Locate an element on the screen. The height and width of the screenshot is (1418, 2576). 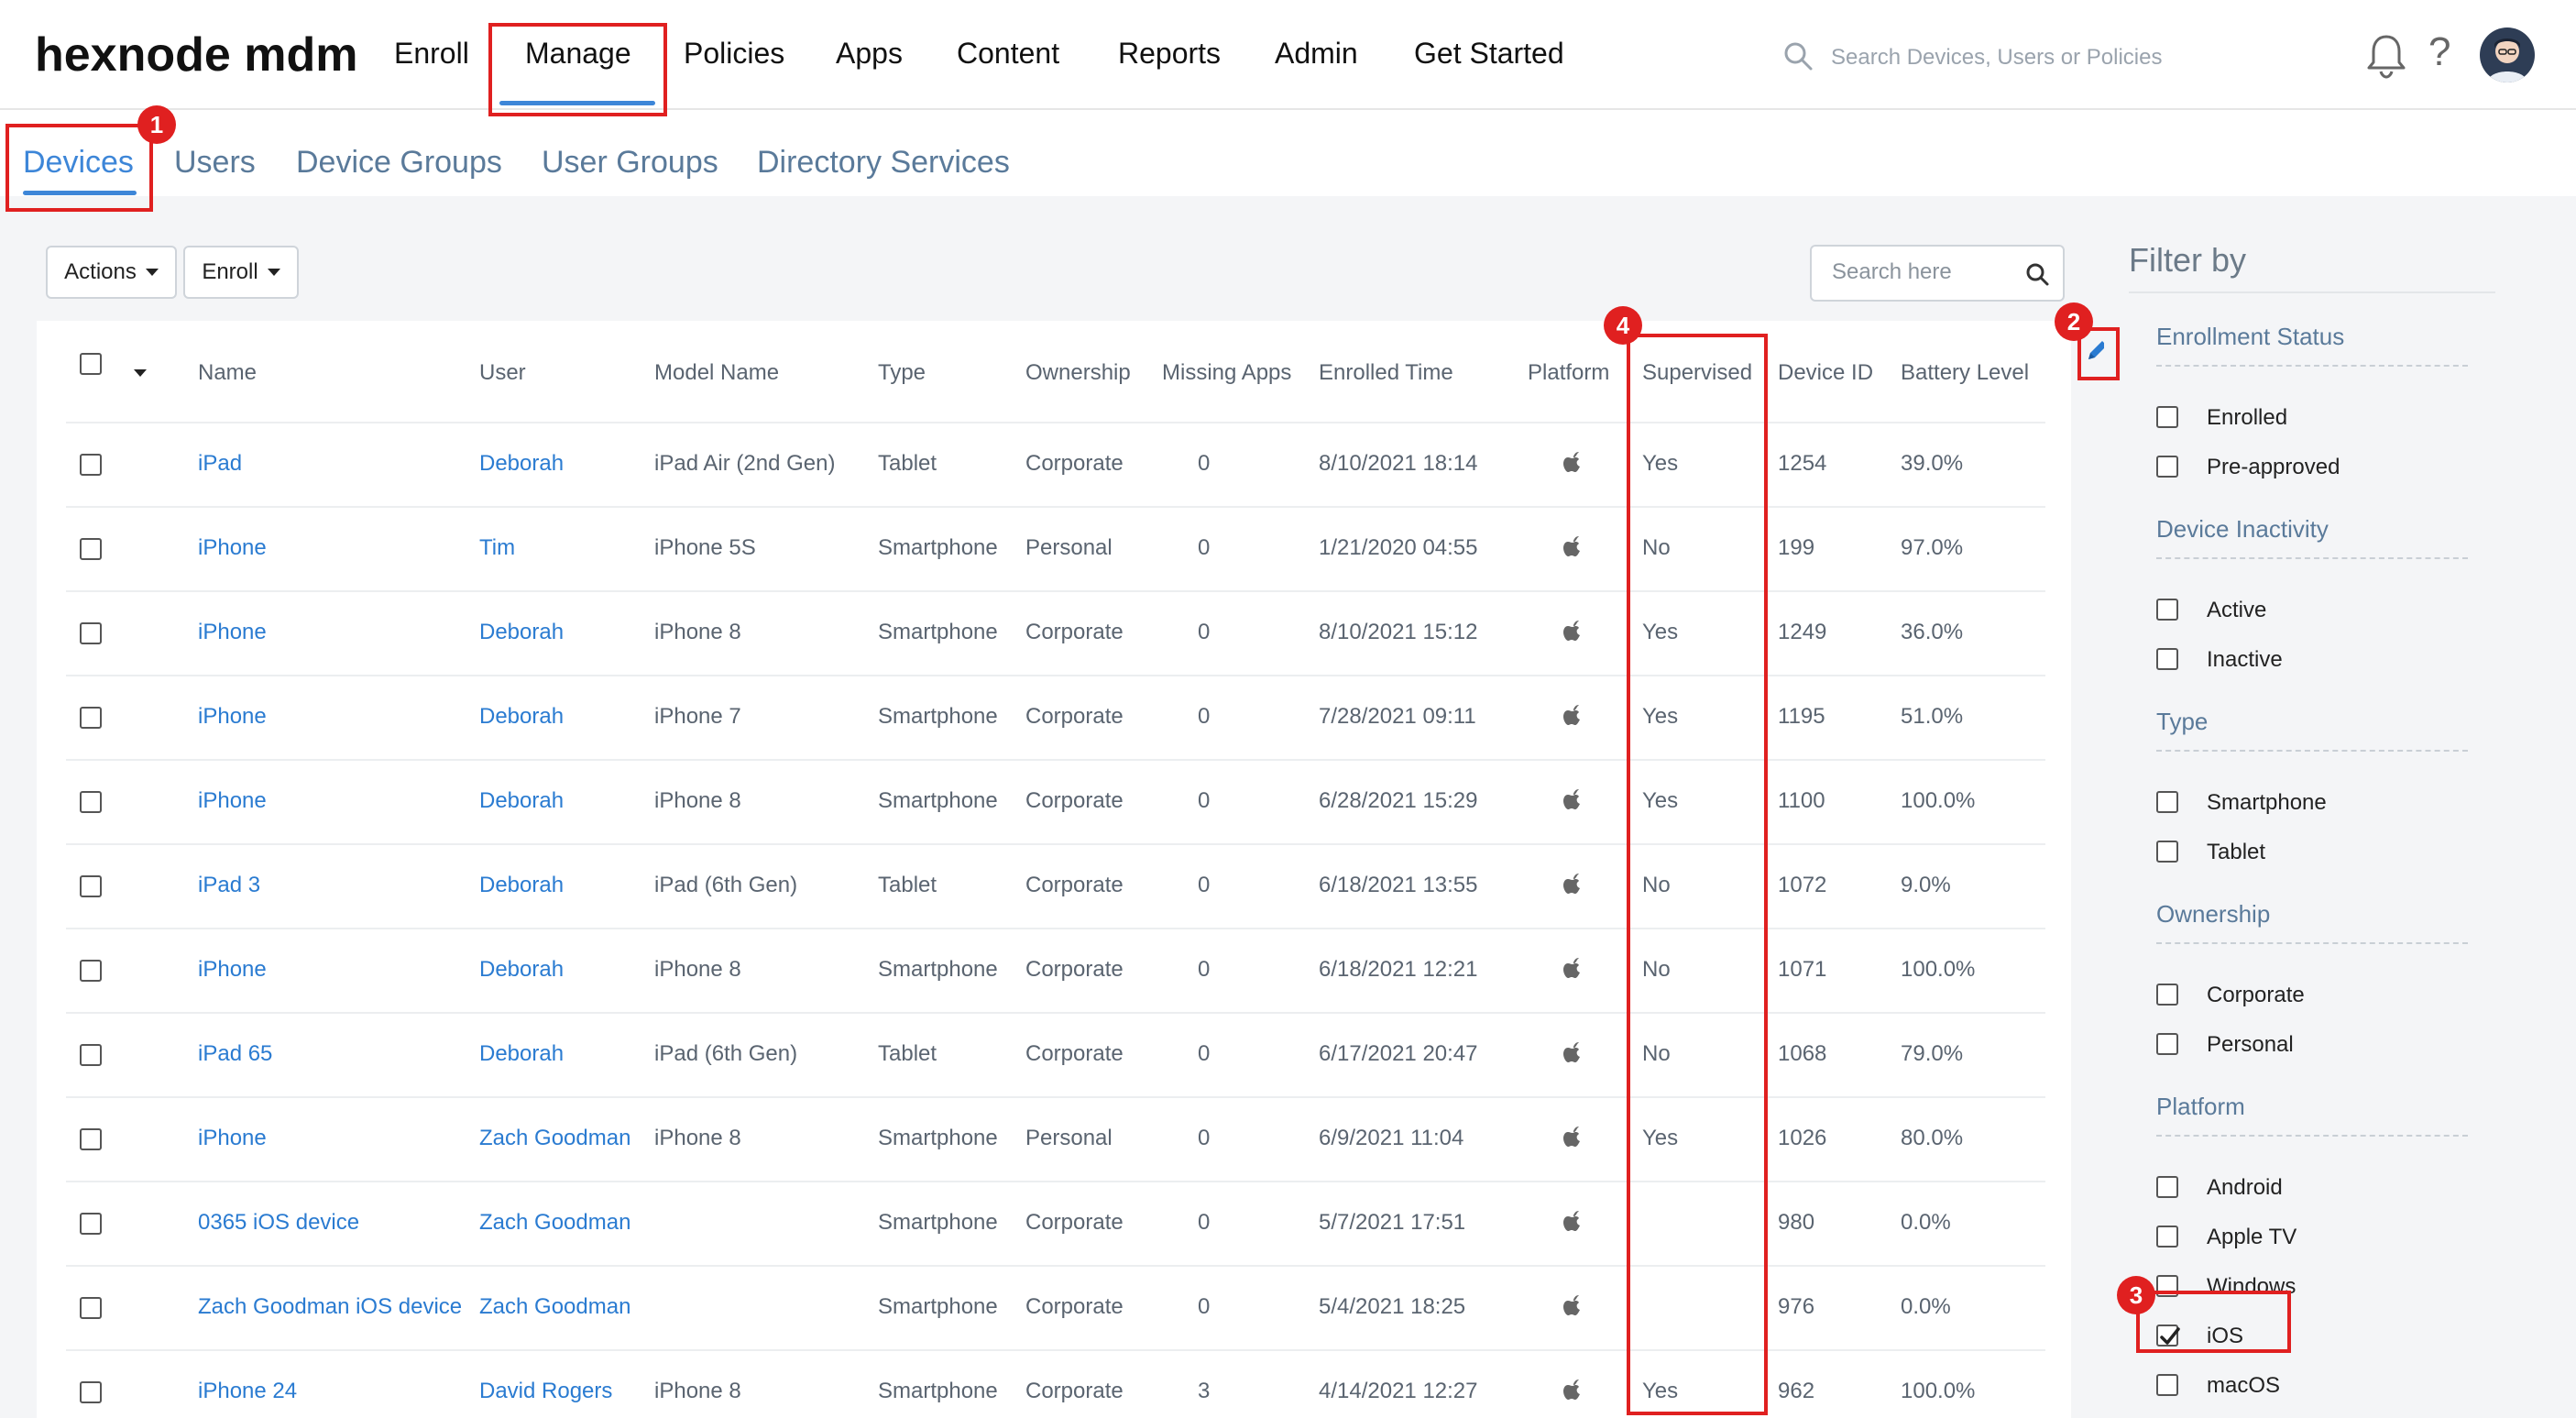
device-id: 1100 is located at coordinates (1801, 800).